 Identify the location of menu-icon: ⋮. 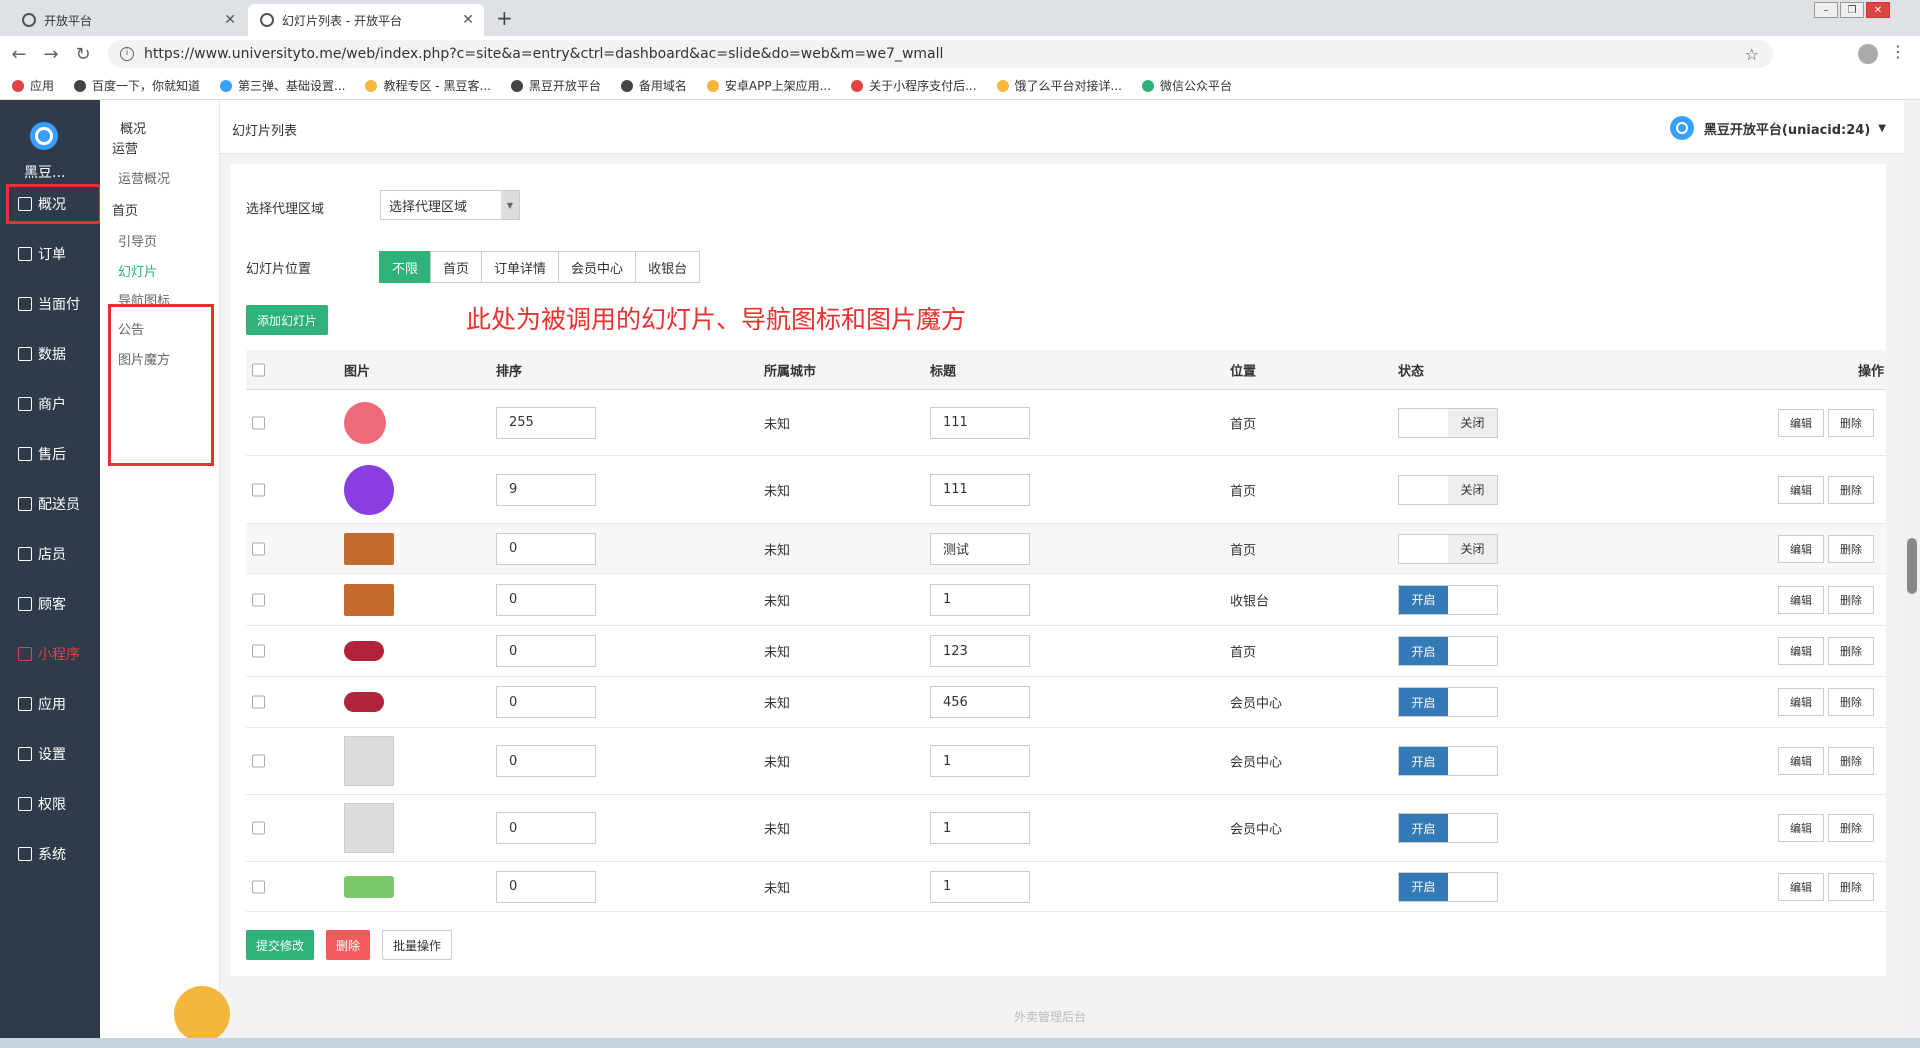
(1898, 51).